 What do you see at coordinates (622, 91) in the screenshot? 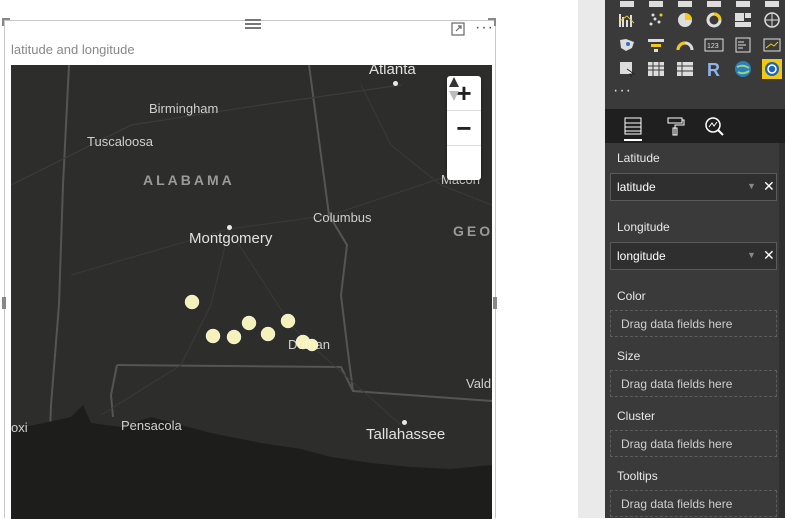
I see `more-visuals-icon: ···` at bounding box center [622, 91].